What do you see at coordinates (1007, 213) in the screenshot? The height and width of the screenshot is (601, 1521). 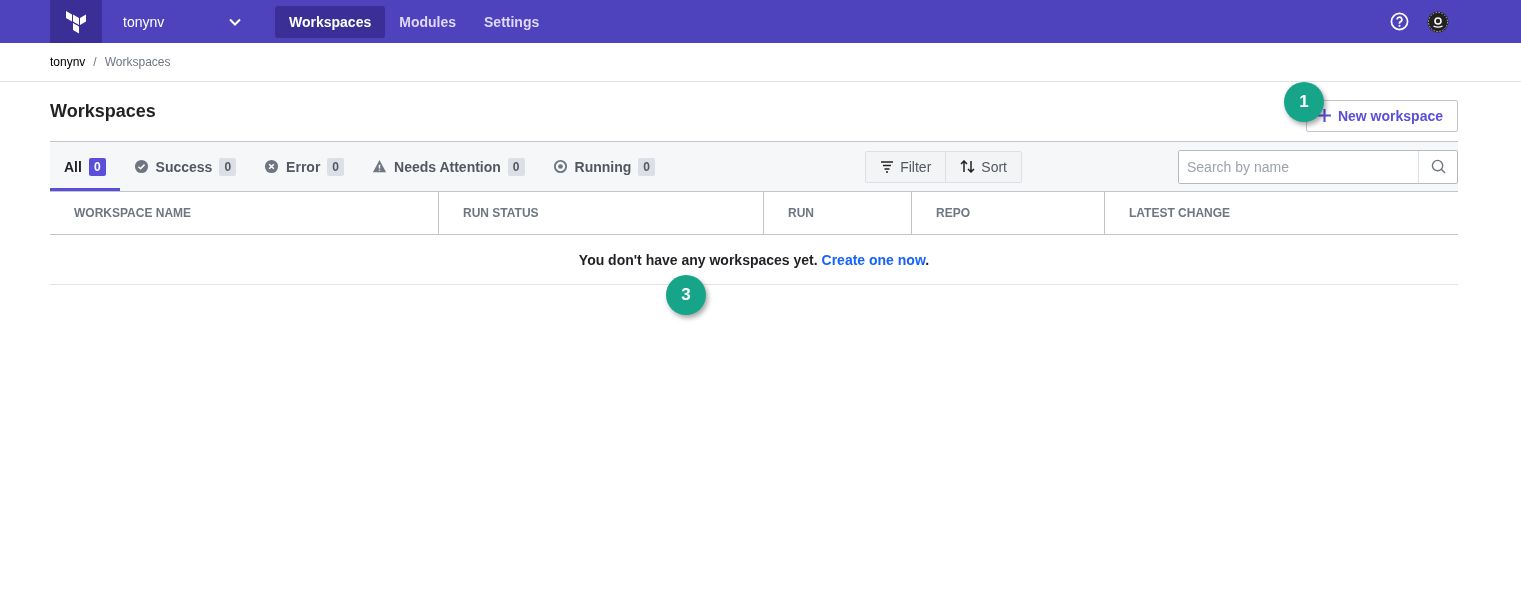 I see `column-header: REPO` at bounding box center [1007, 213].